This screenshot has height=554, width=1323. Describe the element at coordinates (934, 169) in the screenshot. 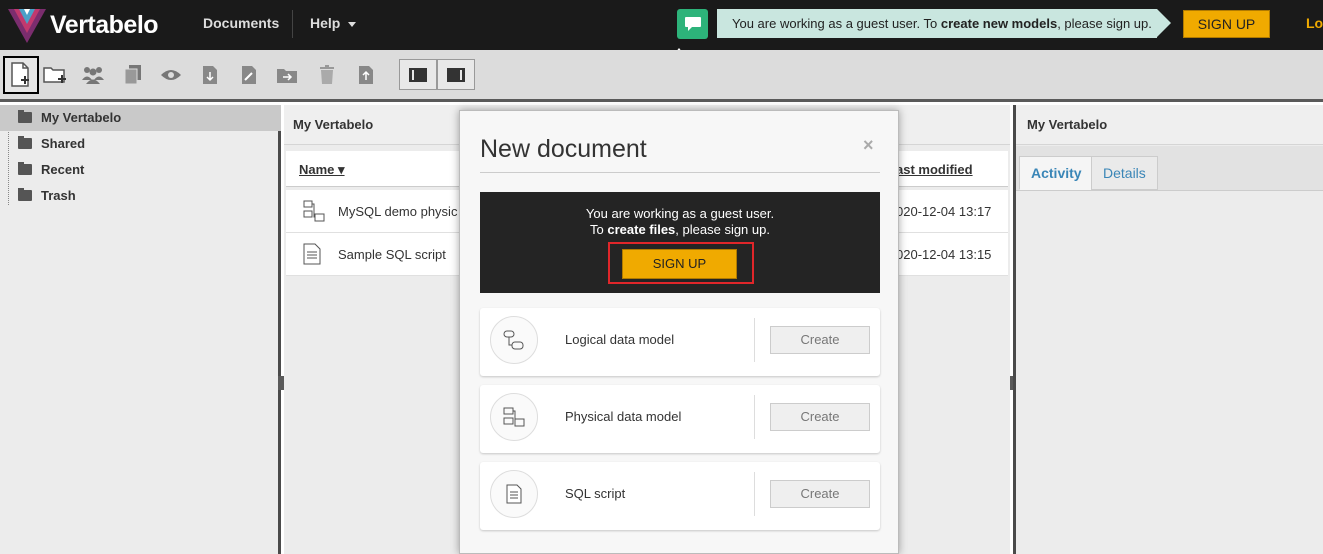

I see `column-modified-header: ast modified` at that location.